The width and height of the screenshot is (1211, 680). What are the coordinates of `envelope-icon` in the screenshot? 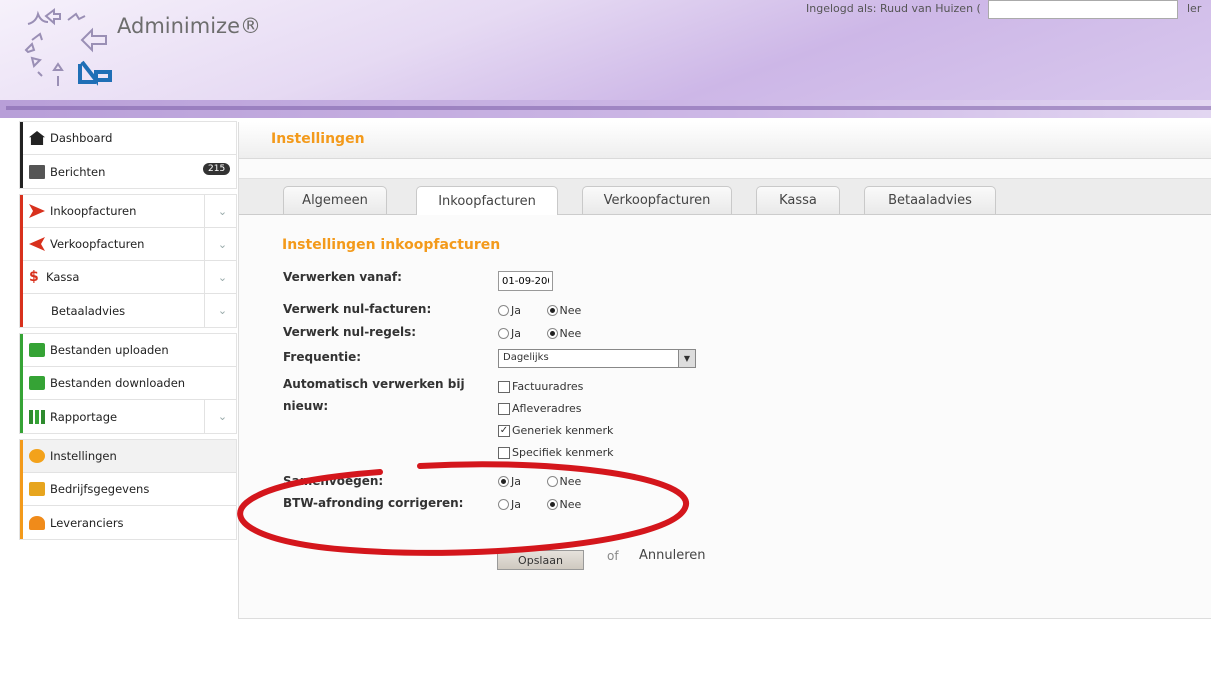 It's located at (37, 171).